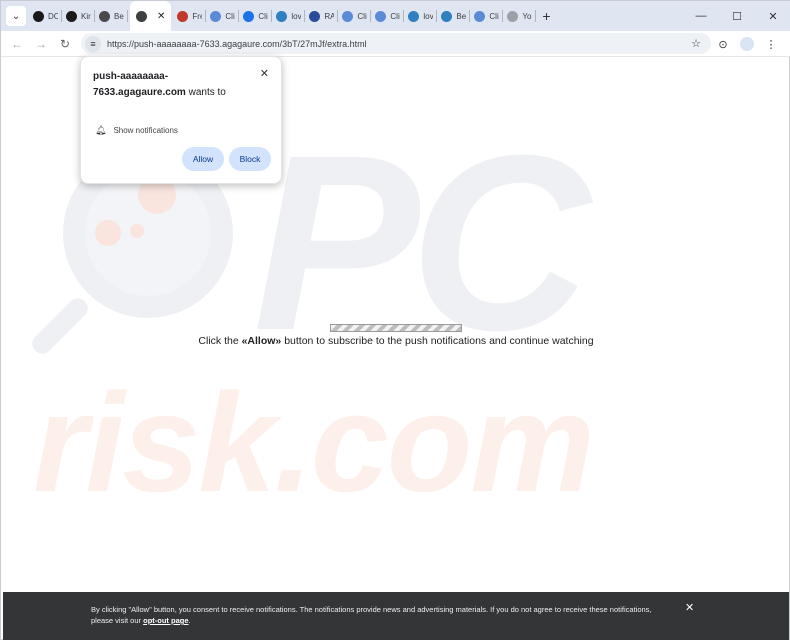 This screenshot has height=640, width=790. What do you see at coordinates (203, 159) in the screenshot?
I see `allow-button: Allow` at bounding box center [203, 159].